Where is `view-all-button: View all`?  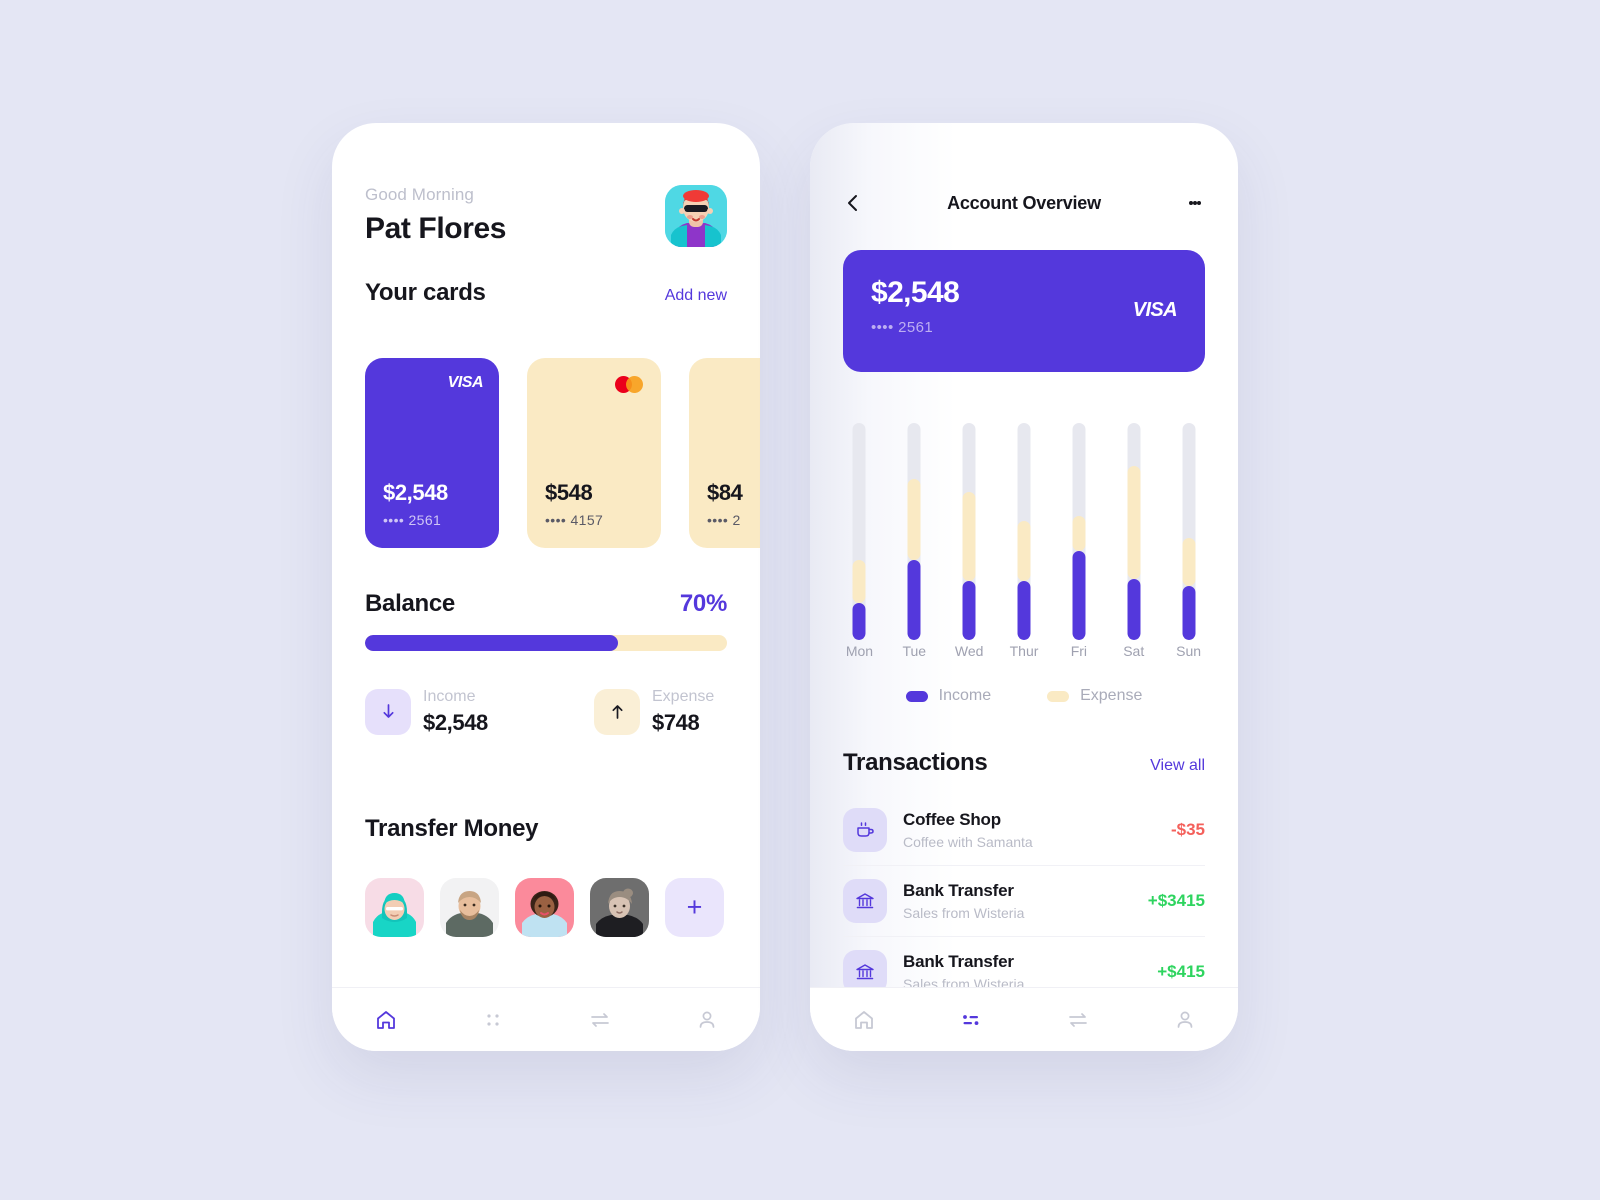 view-all-button: View all is located at coordinates (1177, 766).